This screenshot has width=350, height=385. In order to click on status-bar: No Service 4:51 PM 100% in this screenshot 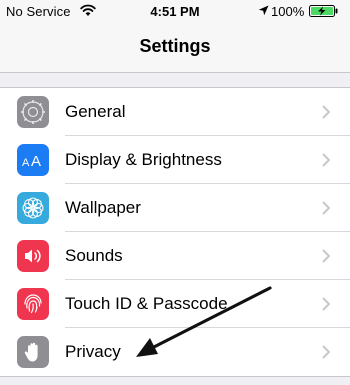, I will do `click(175, 11)`.